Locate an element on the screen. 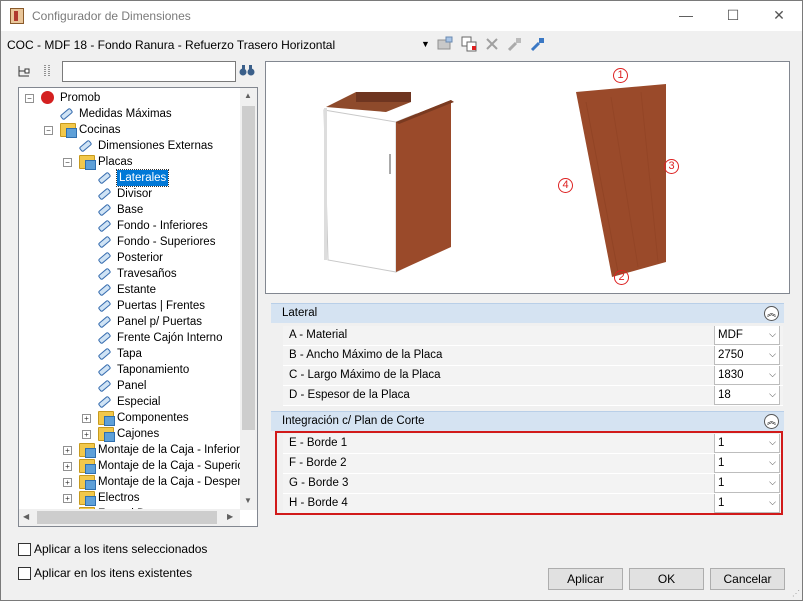  tree-horizontal-scrollbar: ◀ ▶ is located at coordinates (129, 517).